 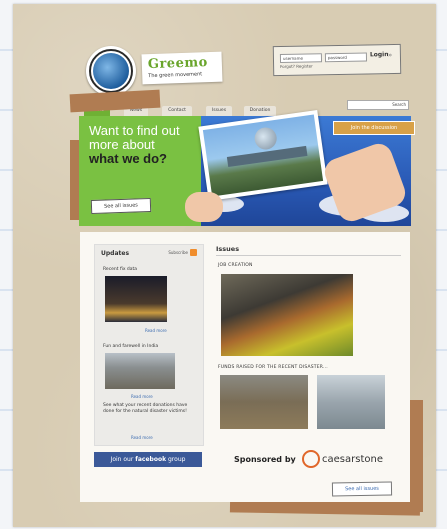 What do you see at coordinates (142, 396) in the screenshot?
I see `read-more-link-2: Read more` at bounding box center [142, 396].